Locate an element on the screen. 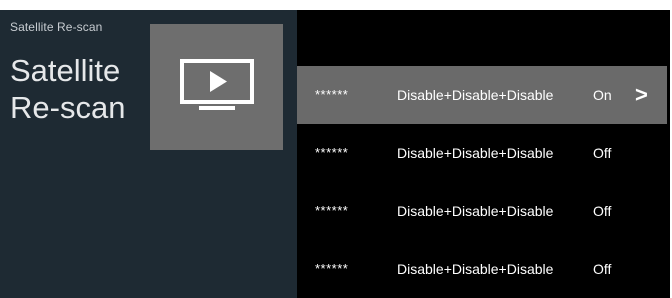 The image size is (672, 298). category-tile is located at coordinates (216, 87).